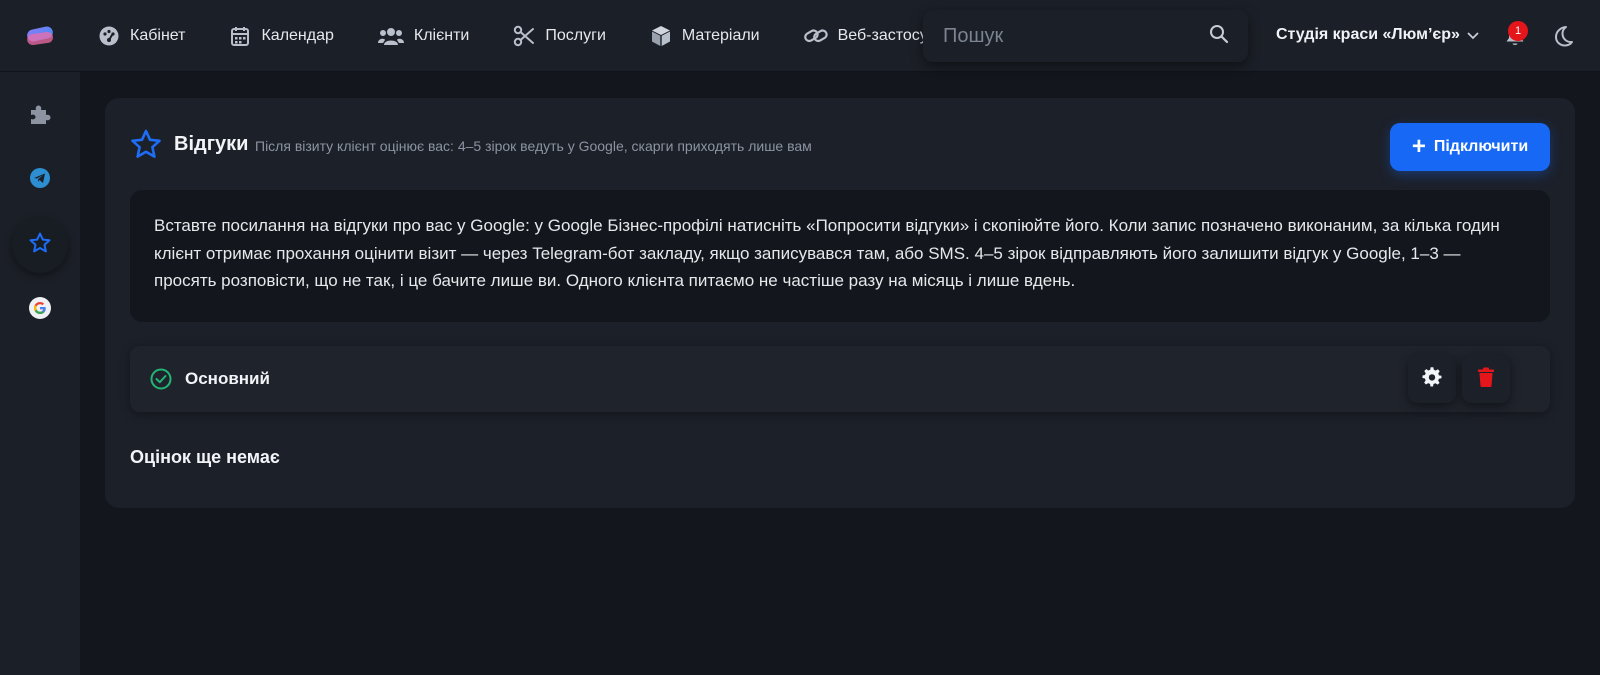  Describe the element at coordinates (109, 36) in the screenshot. I see `dashboard-icon` at that location.